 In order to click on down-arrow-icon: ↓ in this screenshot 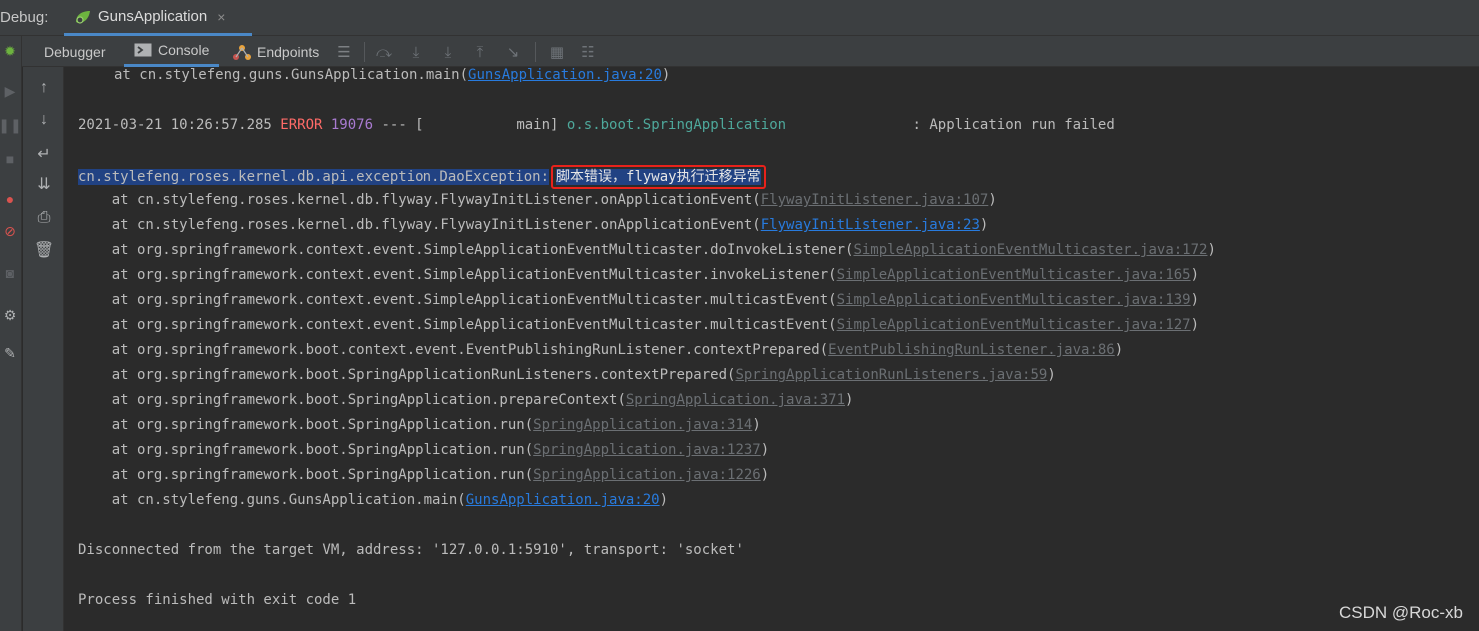, I will do `click(44, 120)`.